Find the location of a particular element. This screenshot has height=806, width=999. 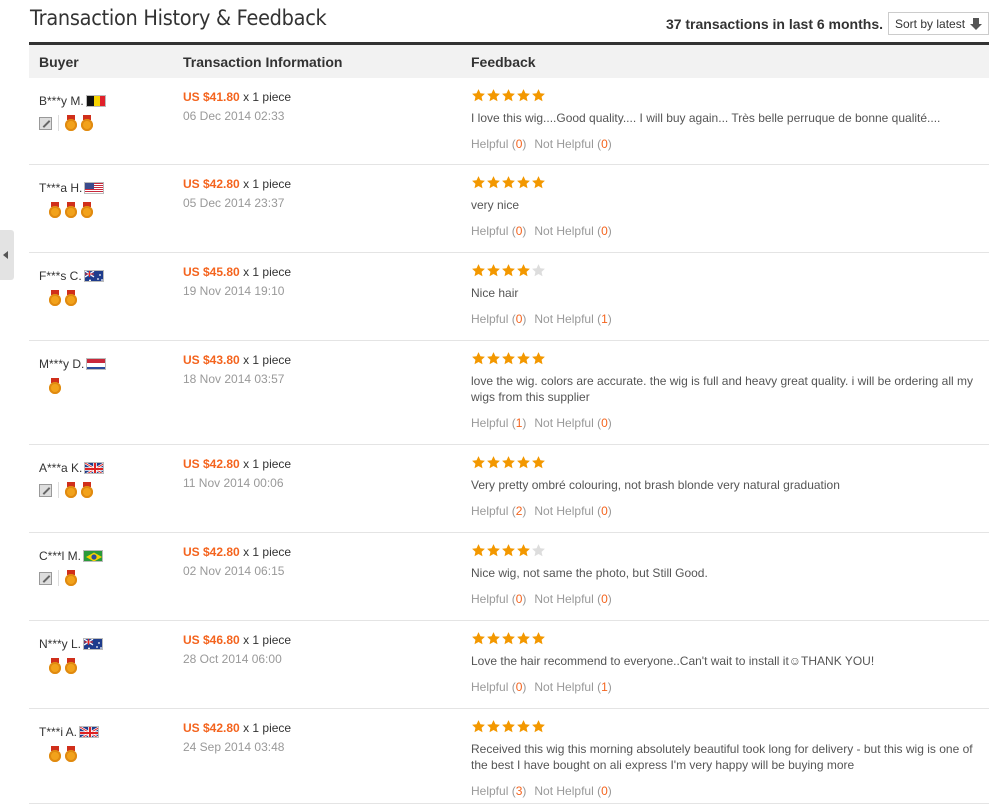

helpful-button: Helpful (2) is located at coordinates (498, 511).